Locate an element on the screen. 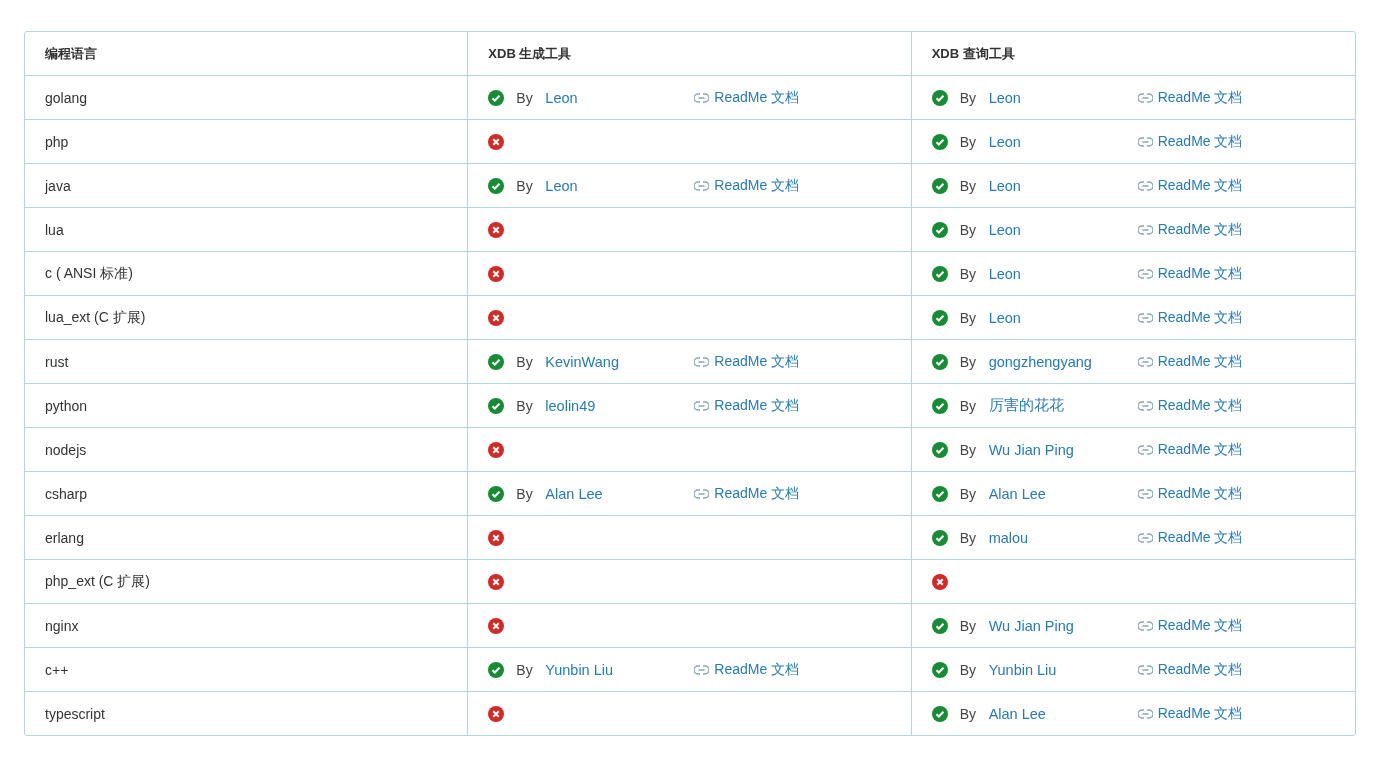  column-header: XDB 查询工具 is located at coordinates (1133, 54).